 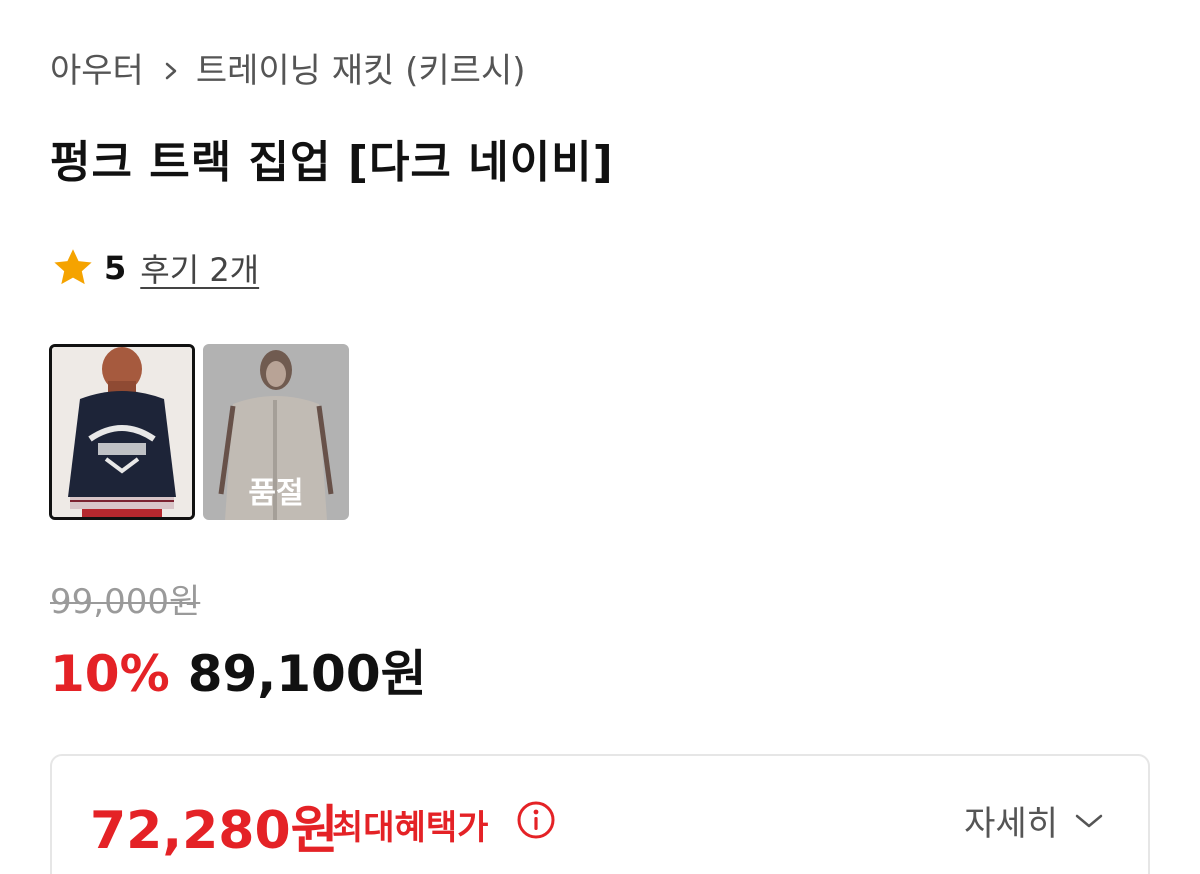 I want to click on max-benefit-label: 최대혜택가, so click(x=410, y=828).